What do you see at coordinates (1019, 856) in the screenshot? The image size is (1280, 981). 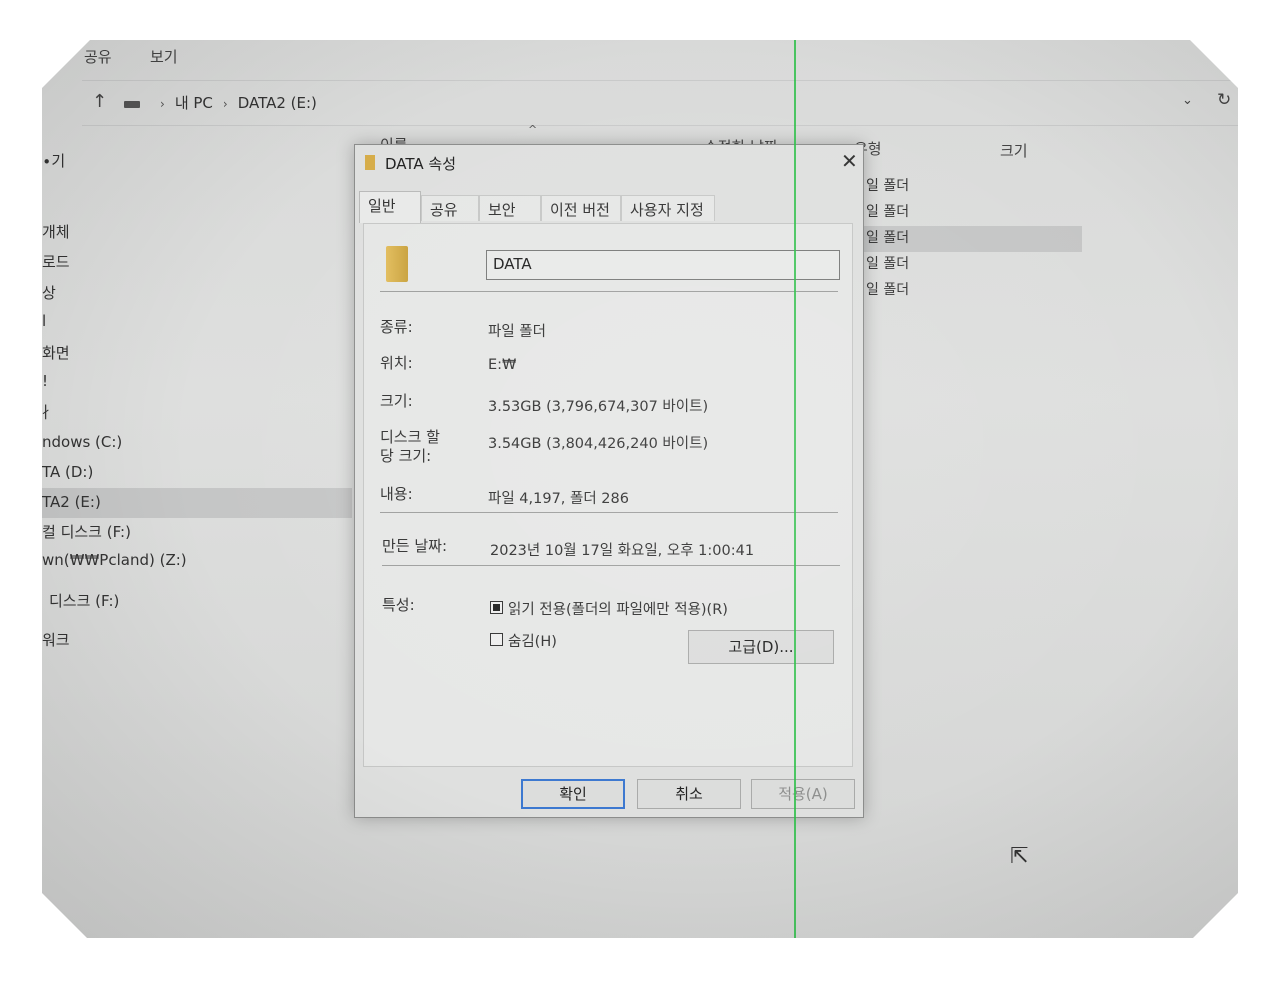 I see `mouse-cursor-icon: ⇱` at bounding box center [1019, 856].